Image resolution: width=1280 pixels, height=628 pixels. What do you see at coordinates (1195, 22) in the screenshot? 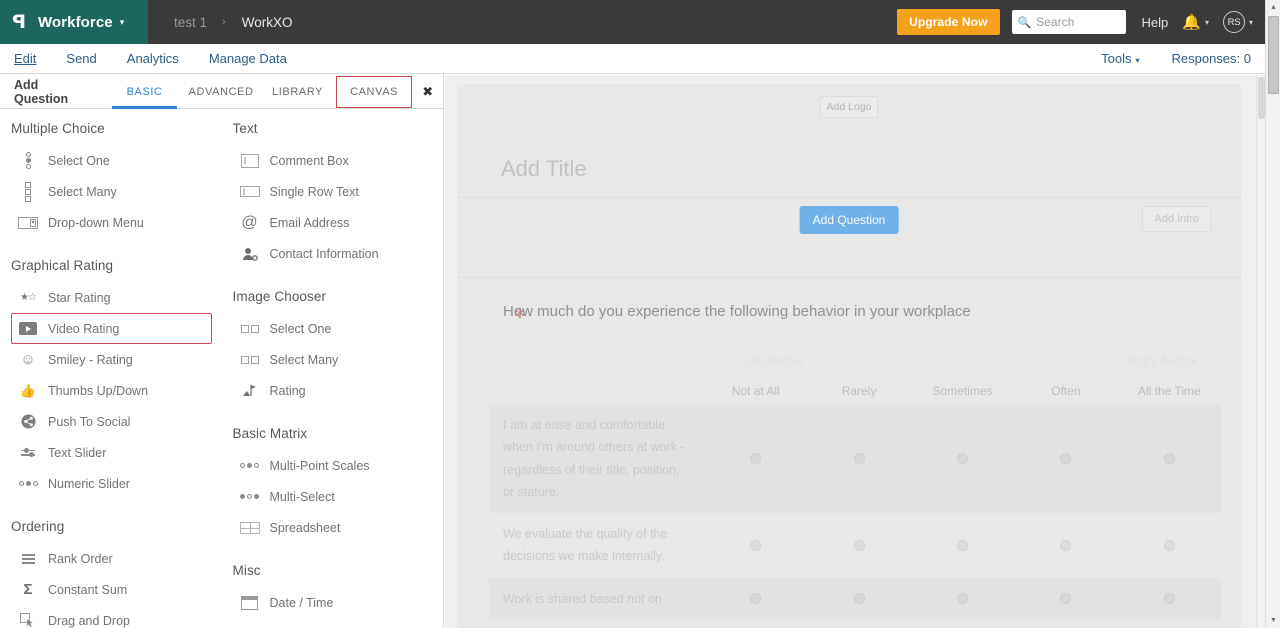
I see `notifications-menu: 🔔 ▾` at bounding box center [1195, 22].